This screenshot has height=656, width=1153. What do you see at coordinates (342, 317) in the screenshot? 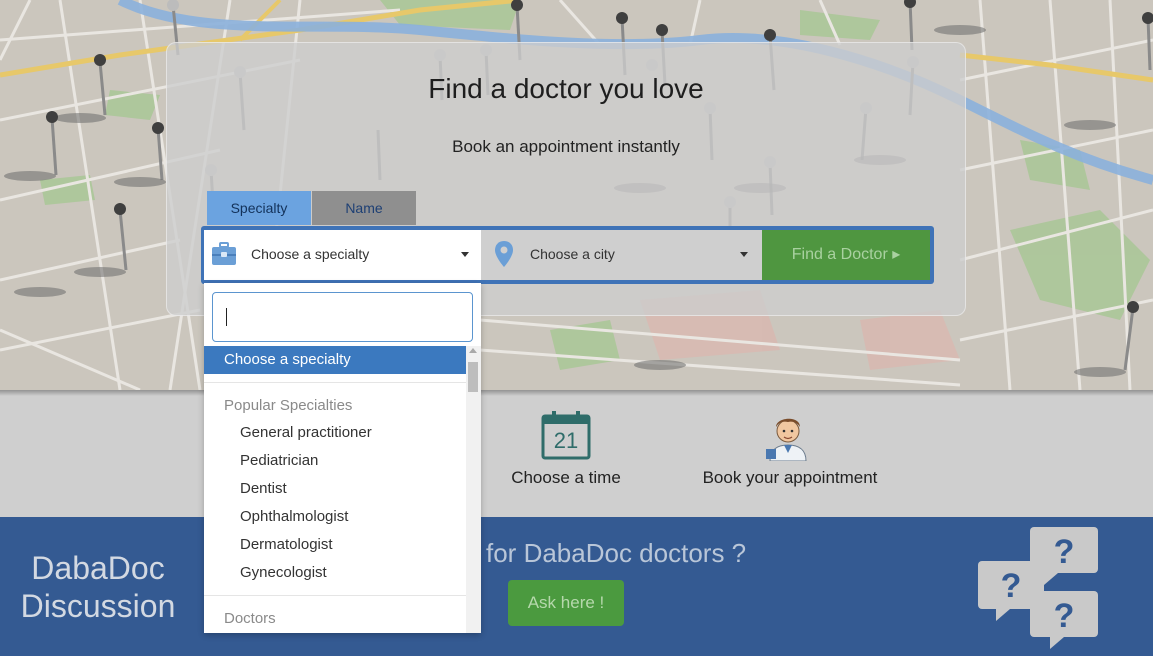
I see `specialty-search-input` at bounding box center [342, 317].